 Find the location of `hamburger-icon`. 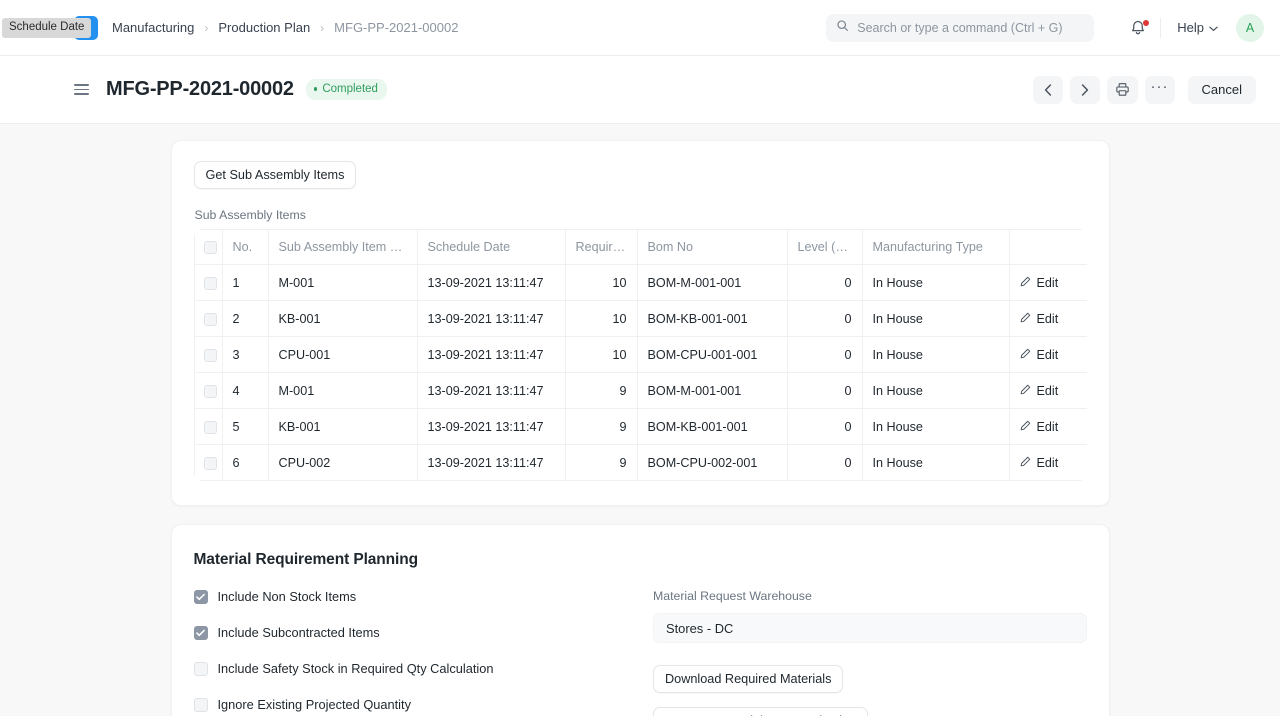

hamburger-icon is located at coordinates (81, 89).